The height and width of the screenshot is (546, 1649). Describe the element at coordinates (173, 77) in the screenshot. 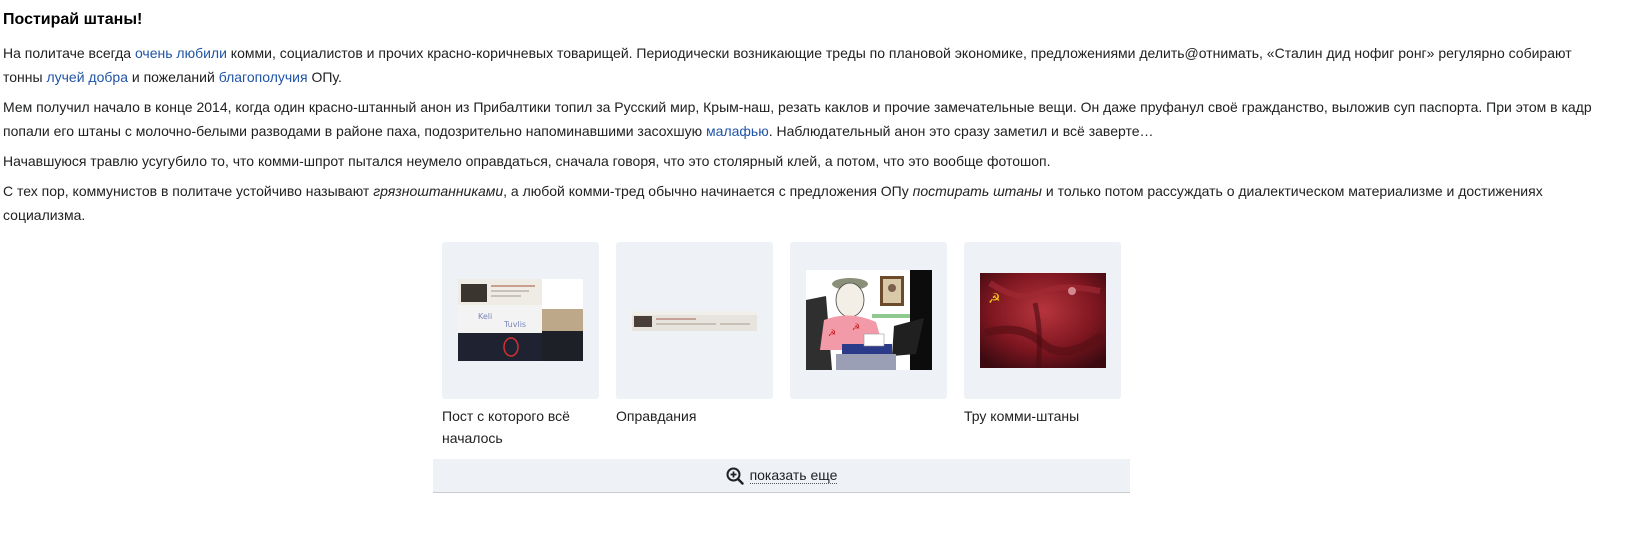

I see `text: и пожеланий` at that location.